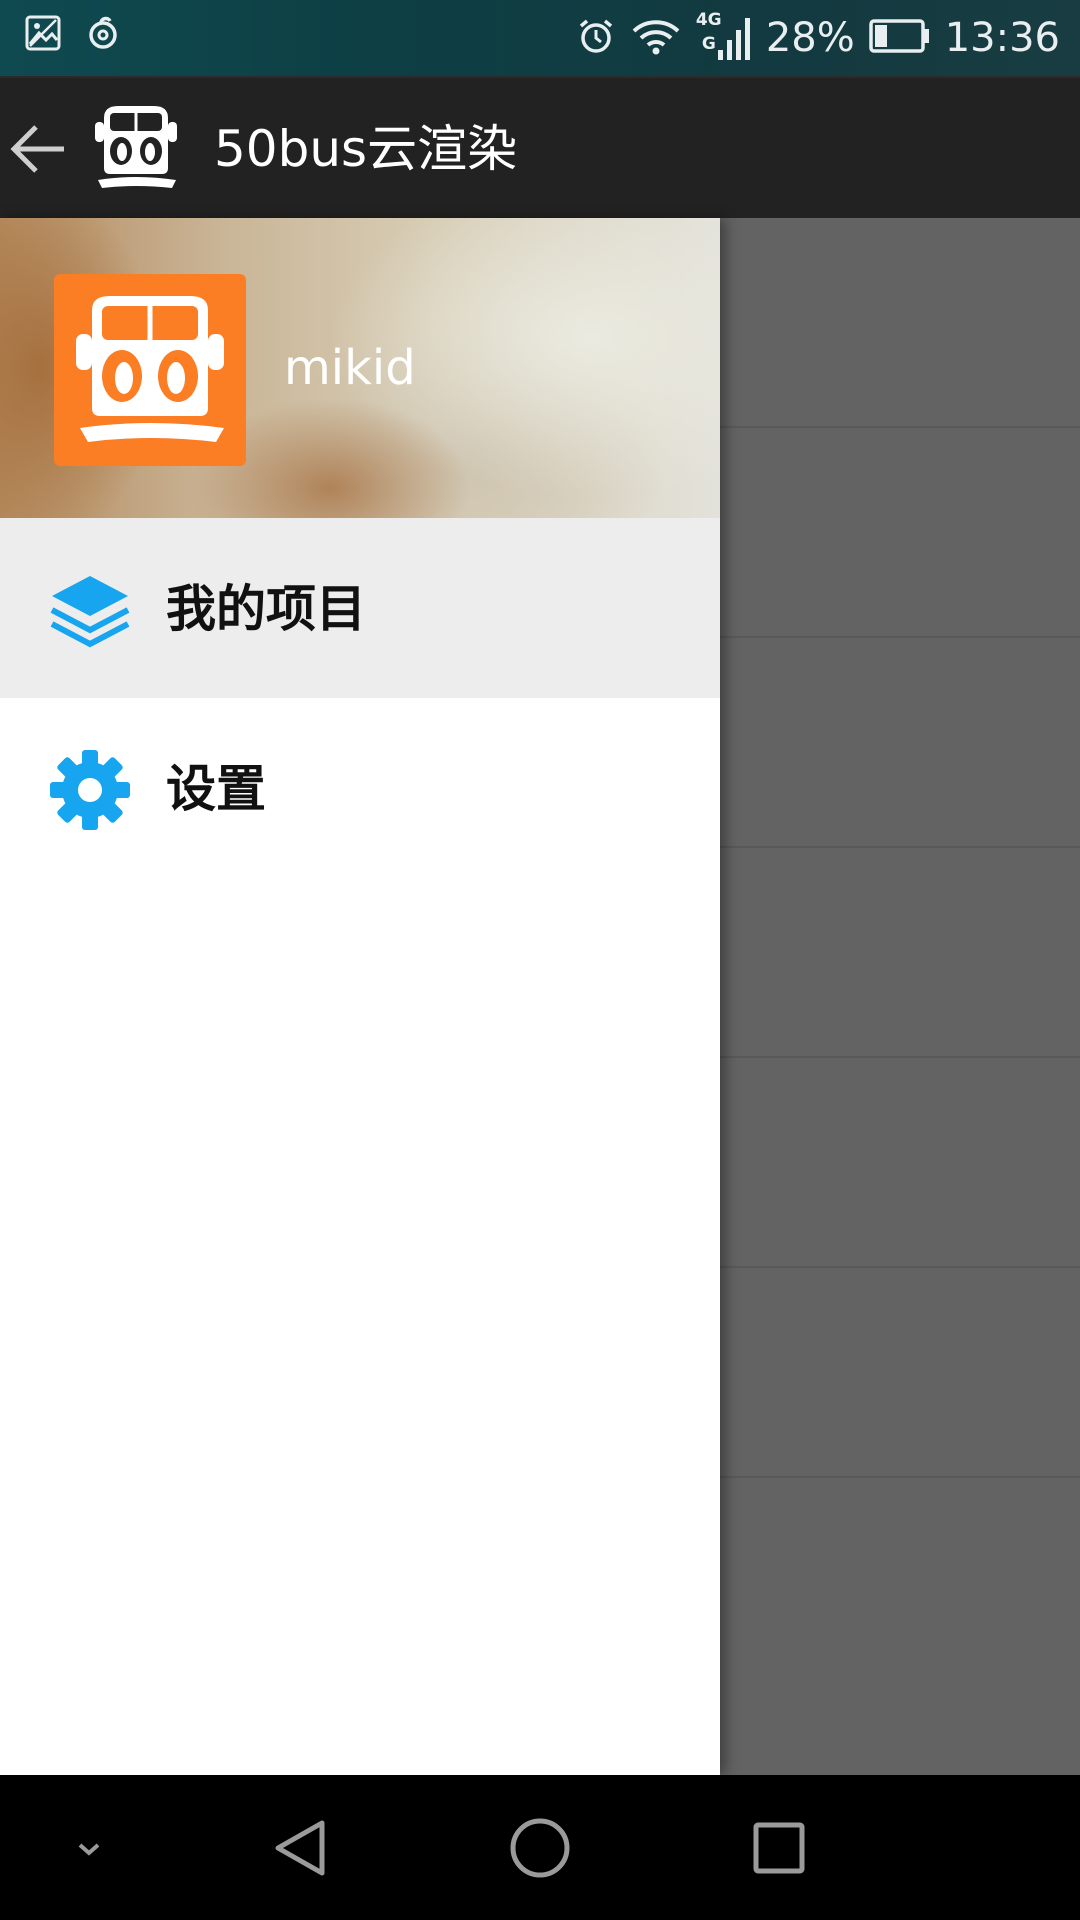 This screenshot has height=1920, width=1080. I want to click on nav-back-button, so click(301, 1848).